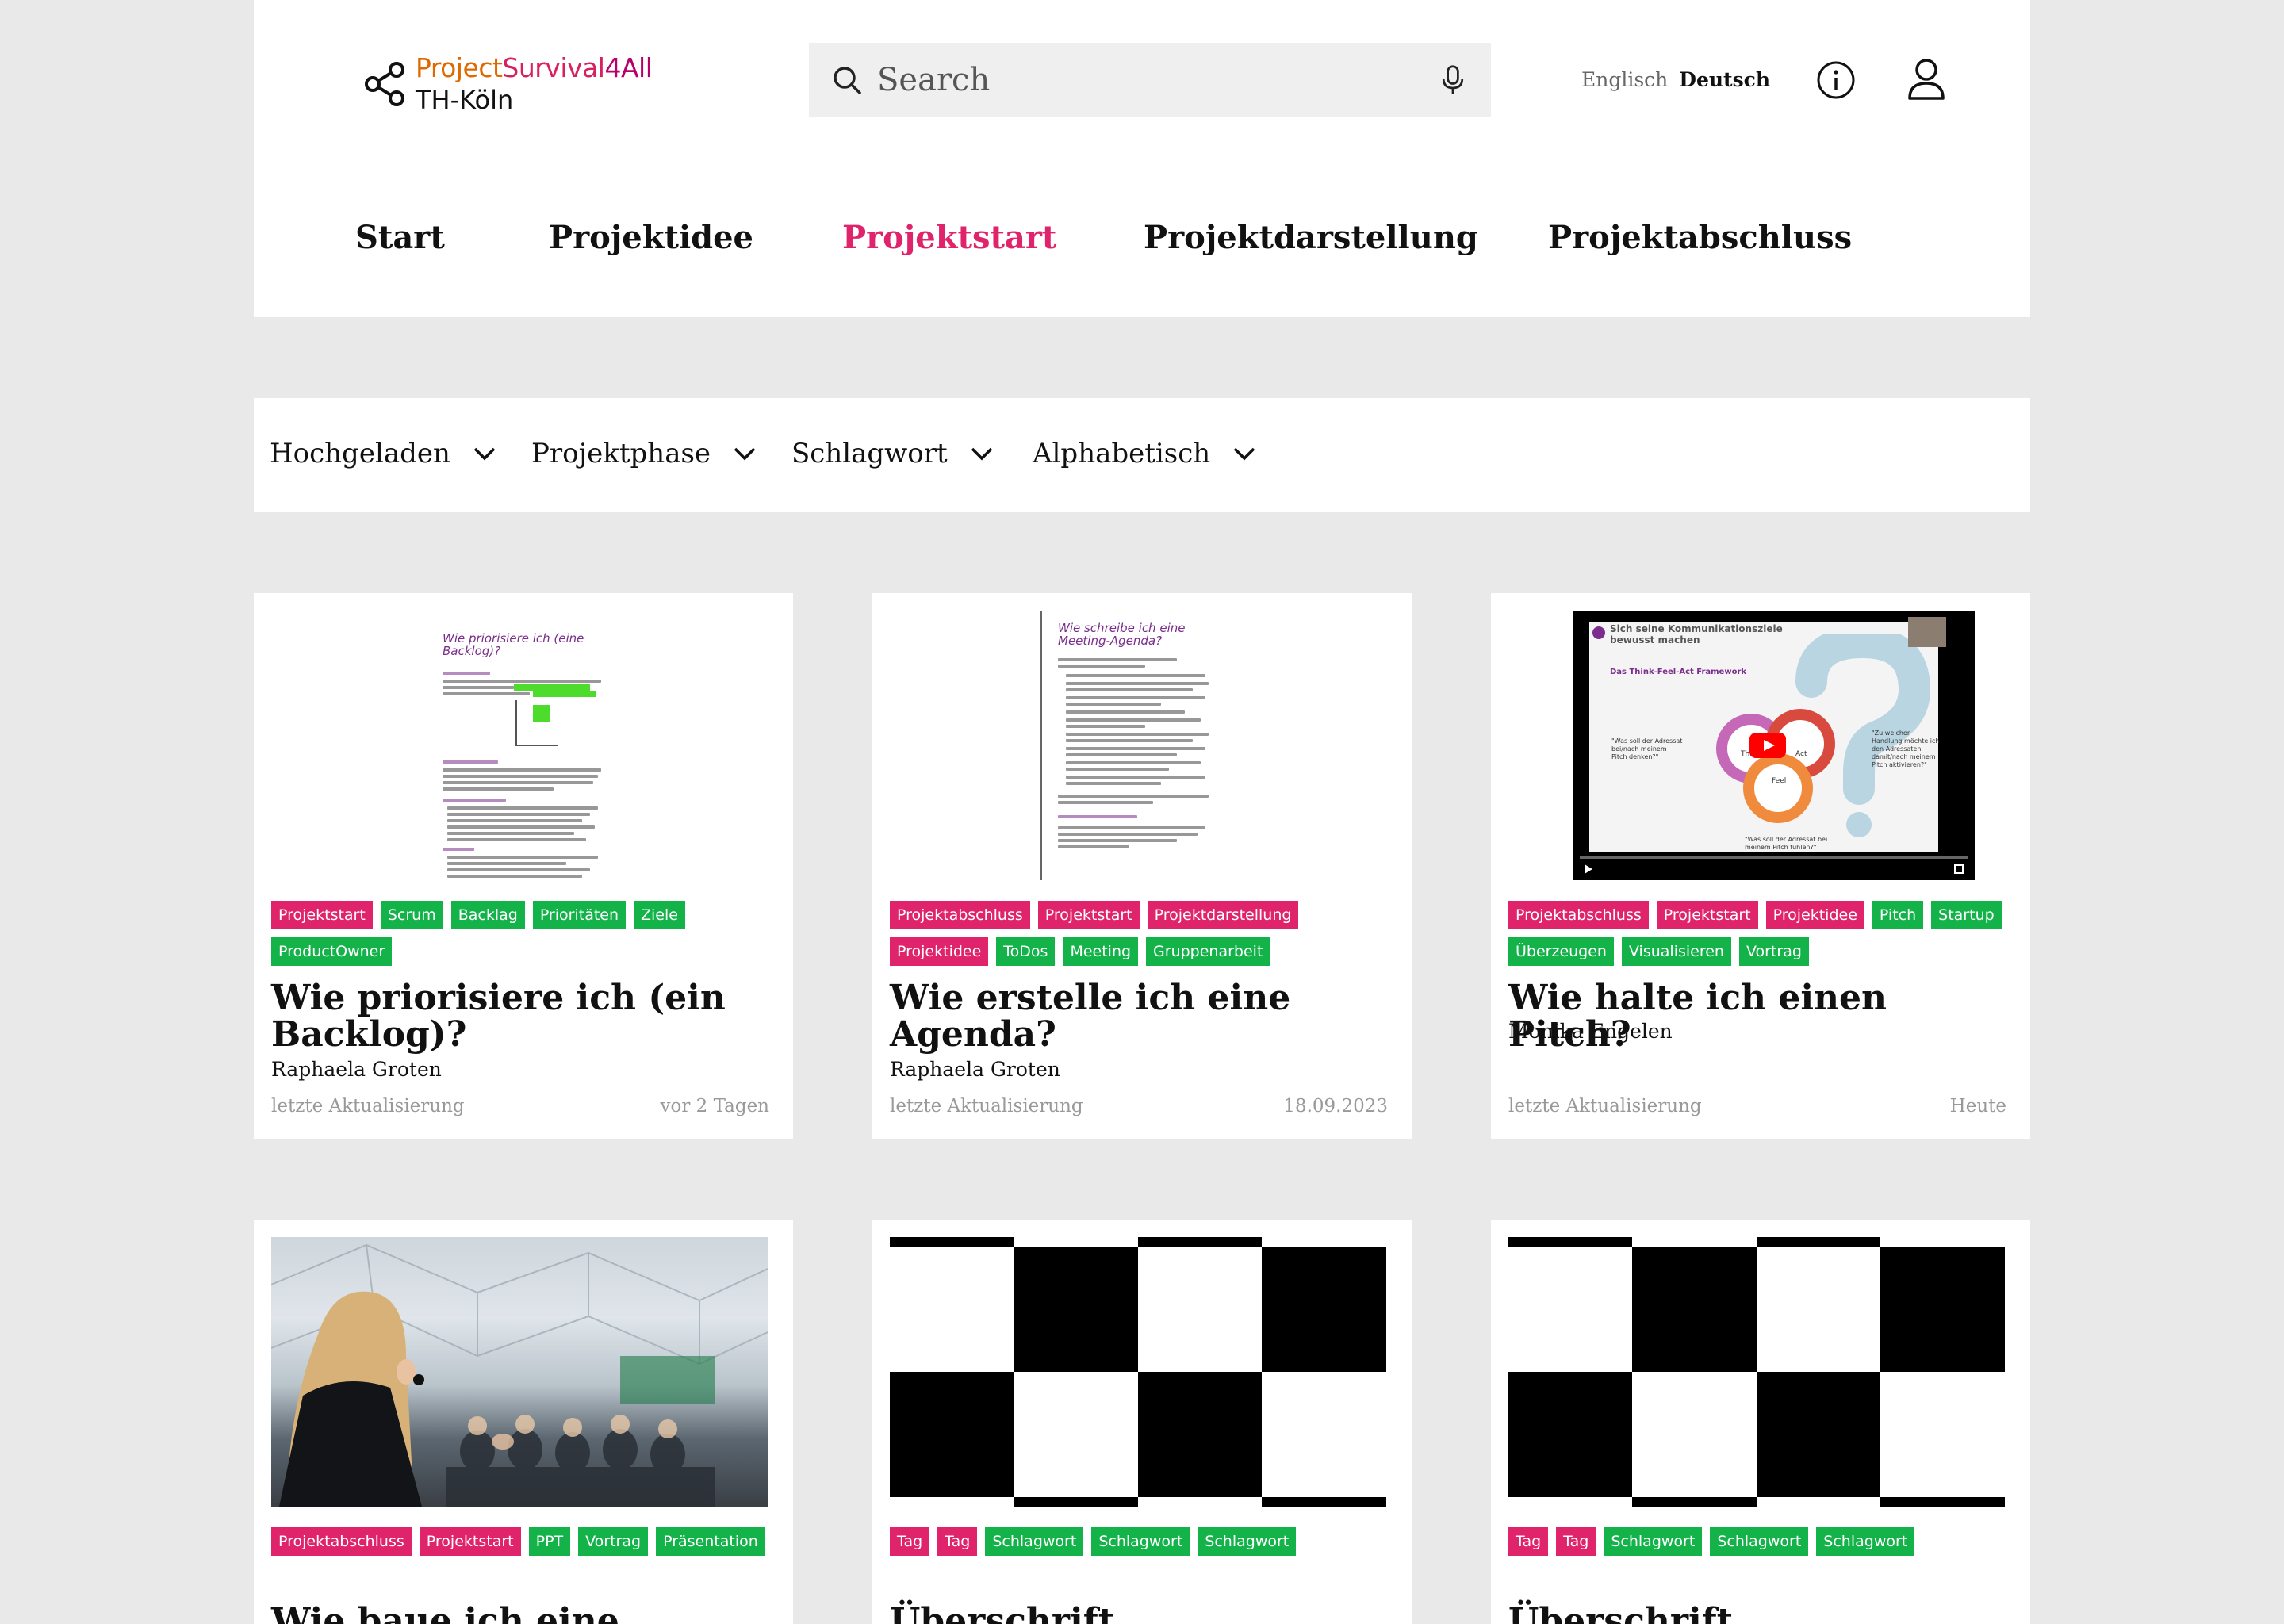  Describe the element at coordinates (1966, 915) in the screenshot. I see `tag: Startup` at that location.